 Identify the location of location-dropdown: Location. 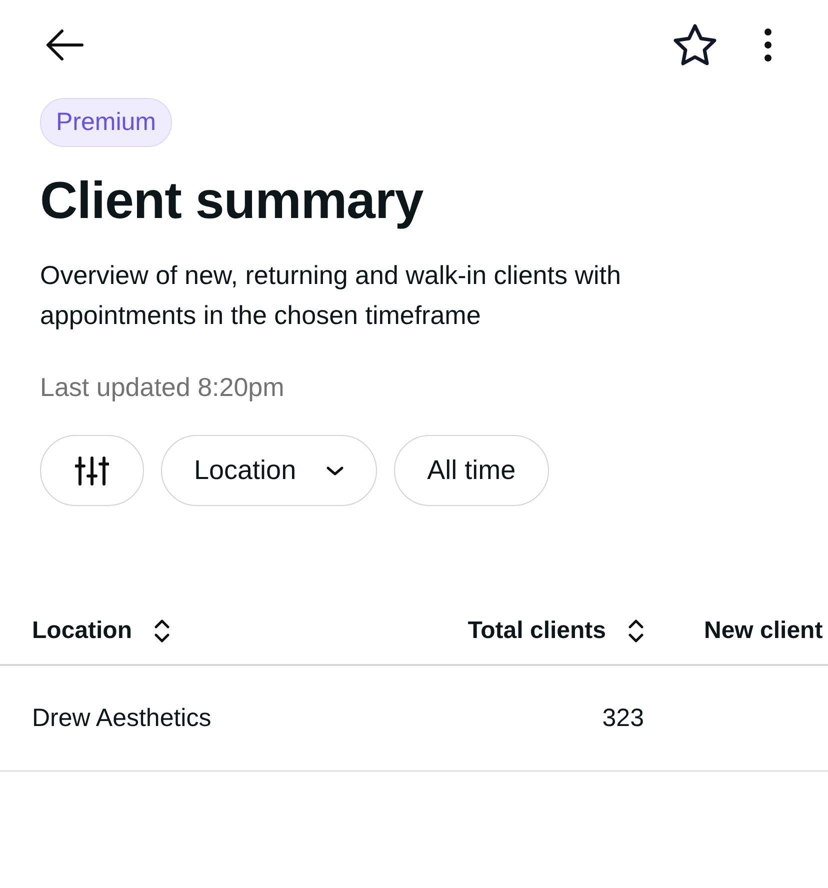
(269, 470).